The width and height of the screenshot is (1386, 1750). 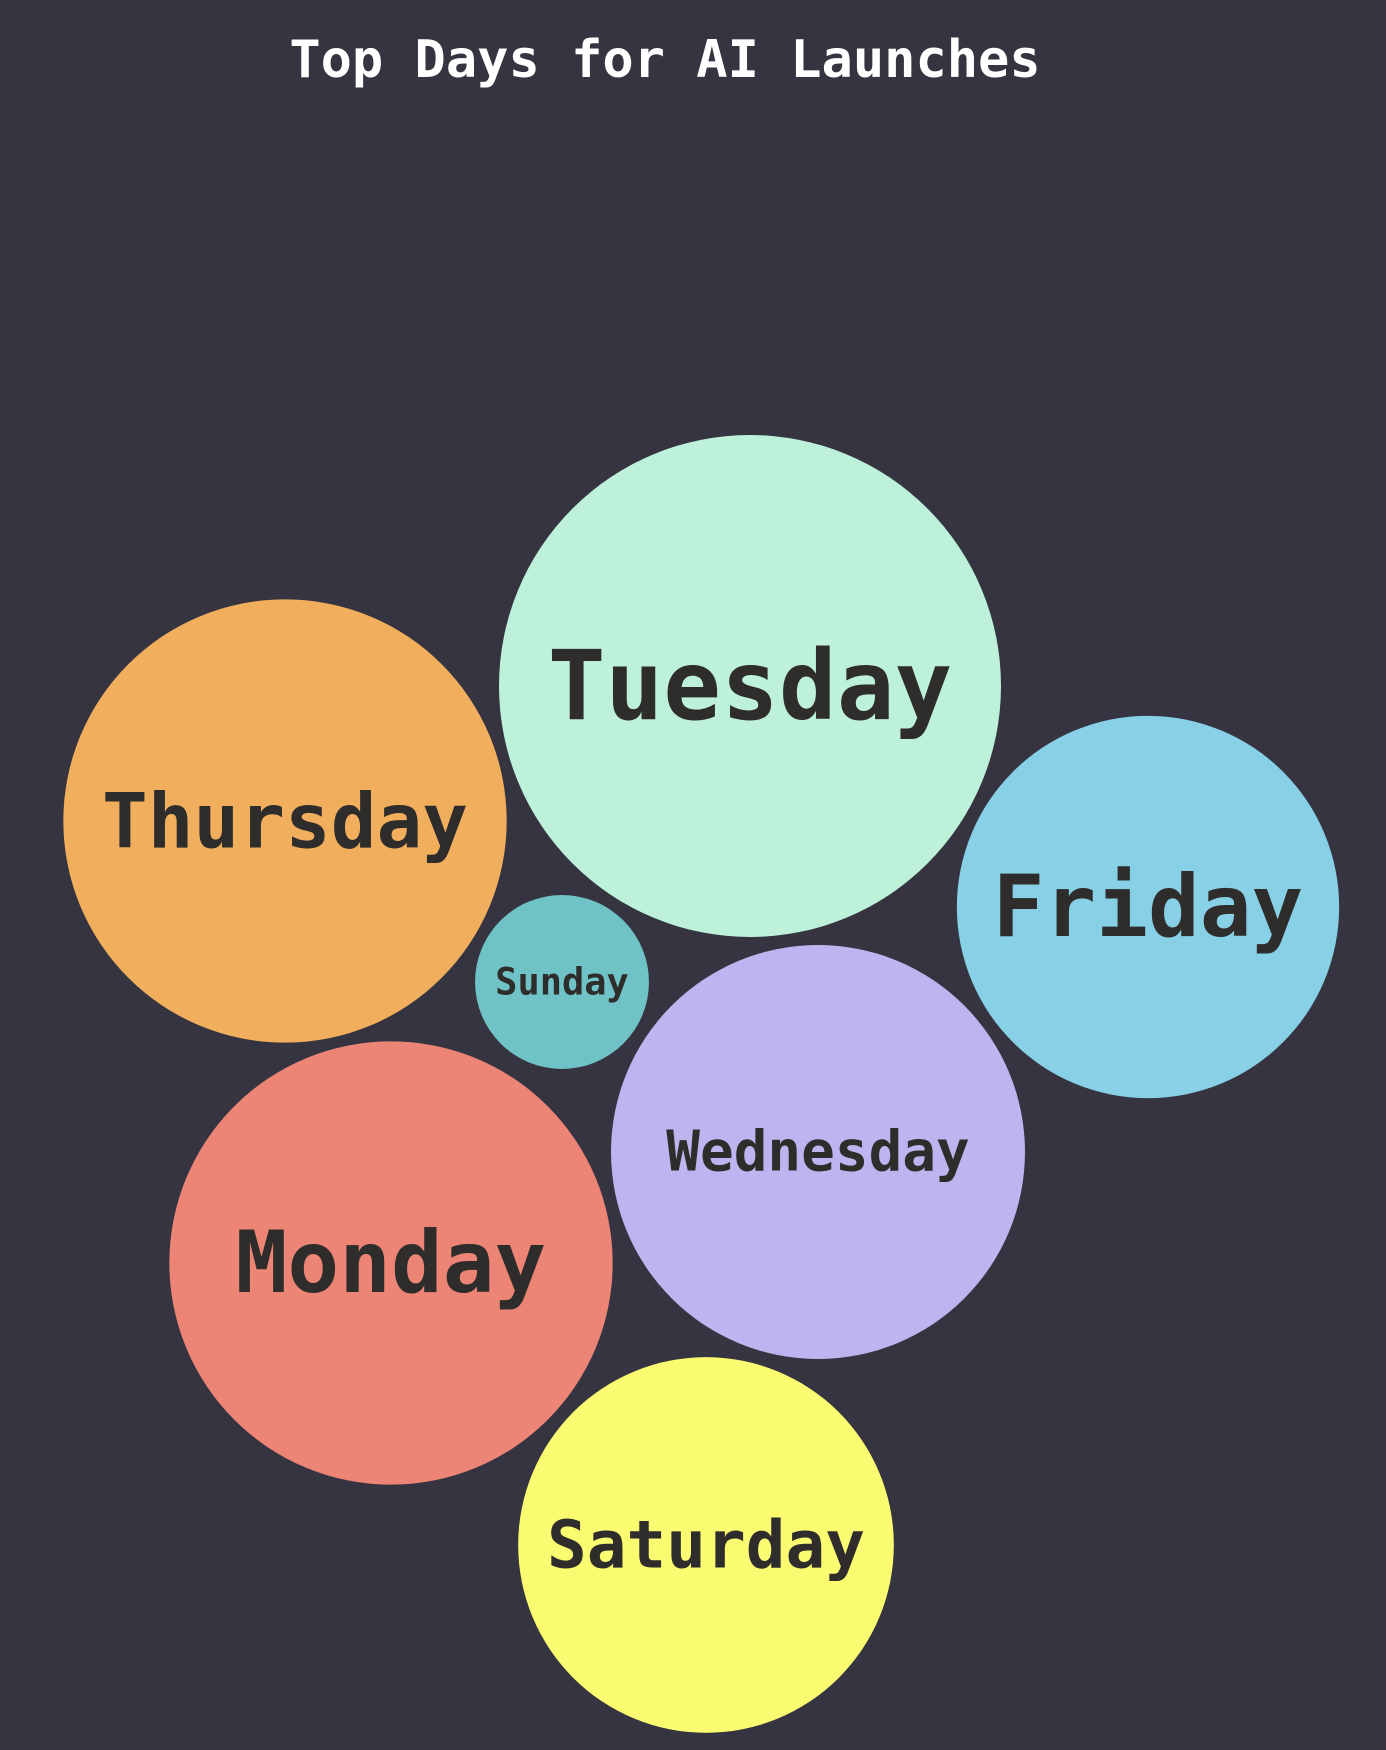 I want to click on bubble-label-tuesday: Tuesday, so click(x=750, y=686).